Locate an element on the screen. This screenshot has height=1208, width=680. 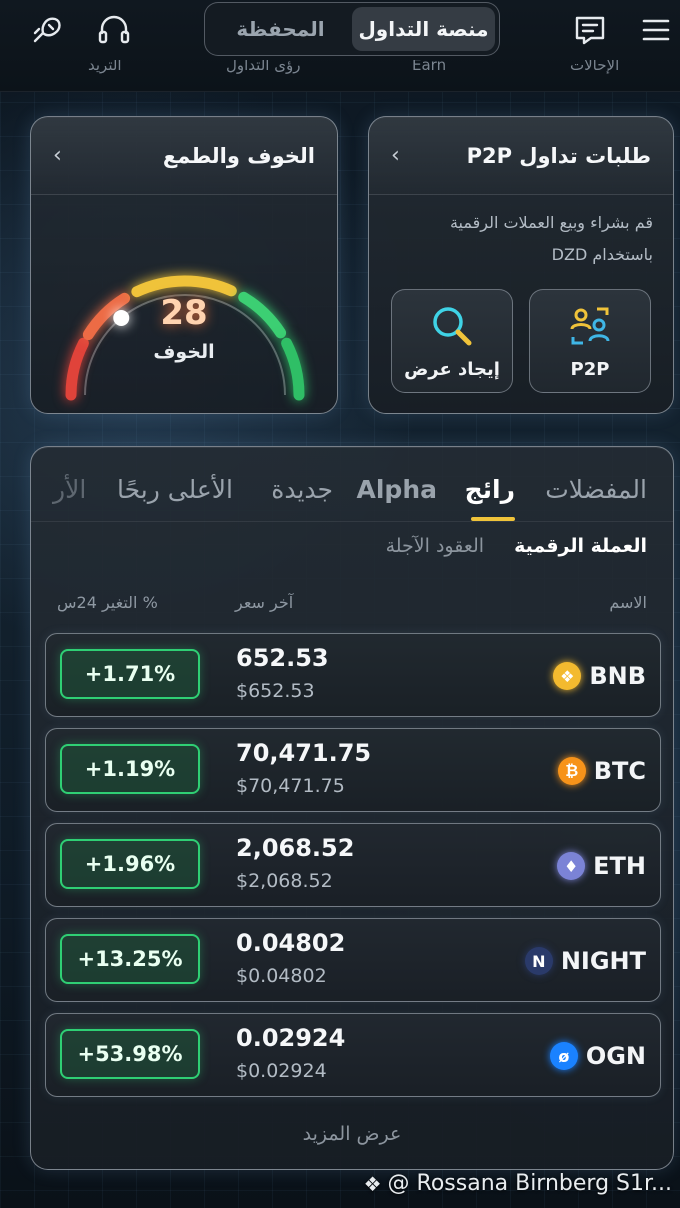
tab-alpha: Alpha is located at coordinates (397, 489).